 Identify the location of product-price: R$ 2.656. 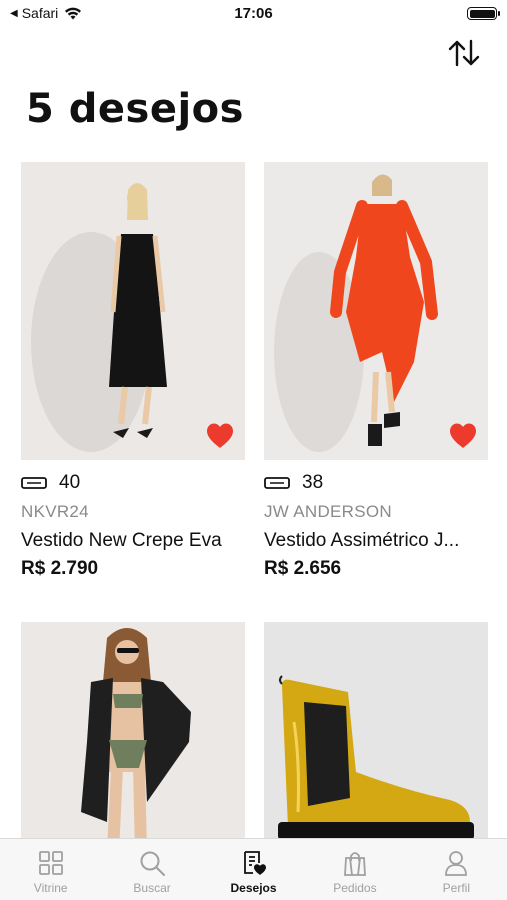
(303, 568).